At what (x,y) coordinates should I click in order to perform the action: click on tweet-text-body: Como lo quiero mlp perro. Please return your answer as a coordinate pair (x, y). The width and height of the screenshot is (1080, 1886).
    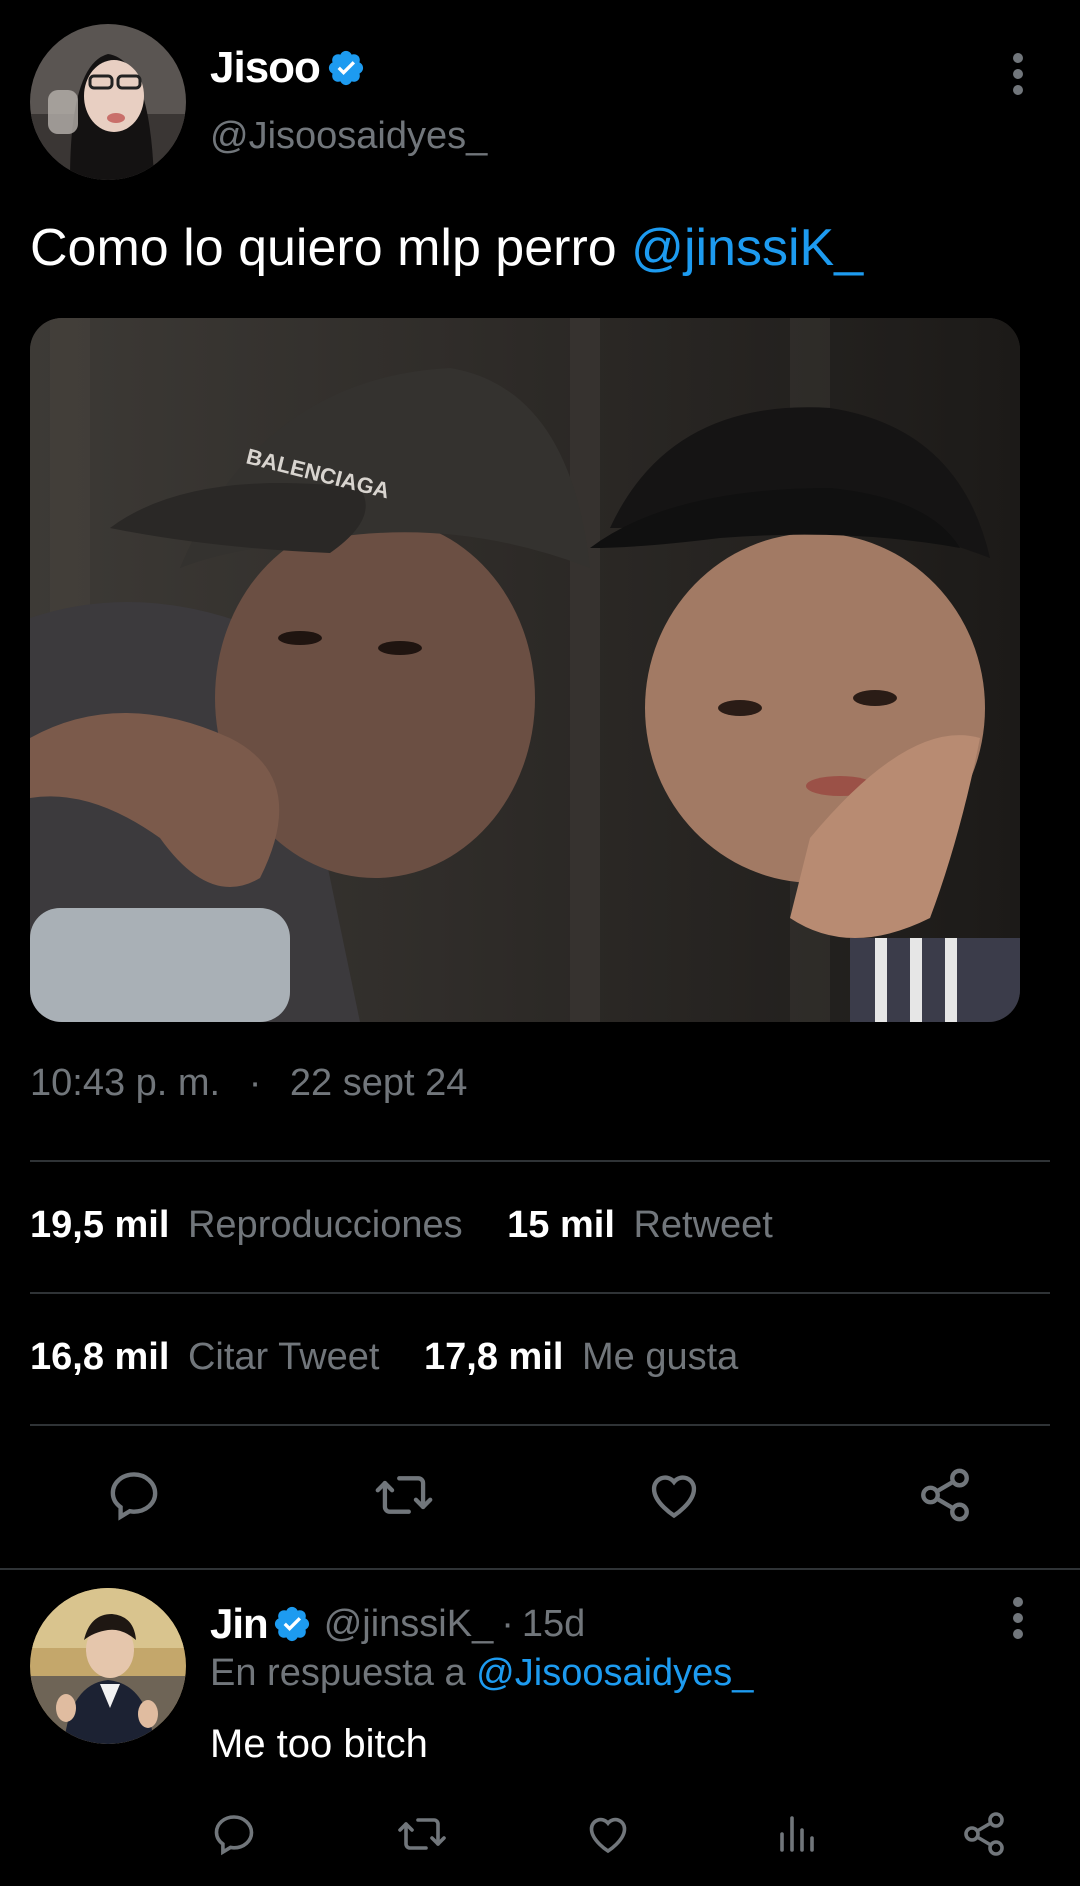
    Looking at the image, I should click on (331, 248).